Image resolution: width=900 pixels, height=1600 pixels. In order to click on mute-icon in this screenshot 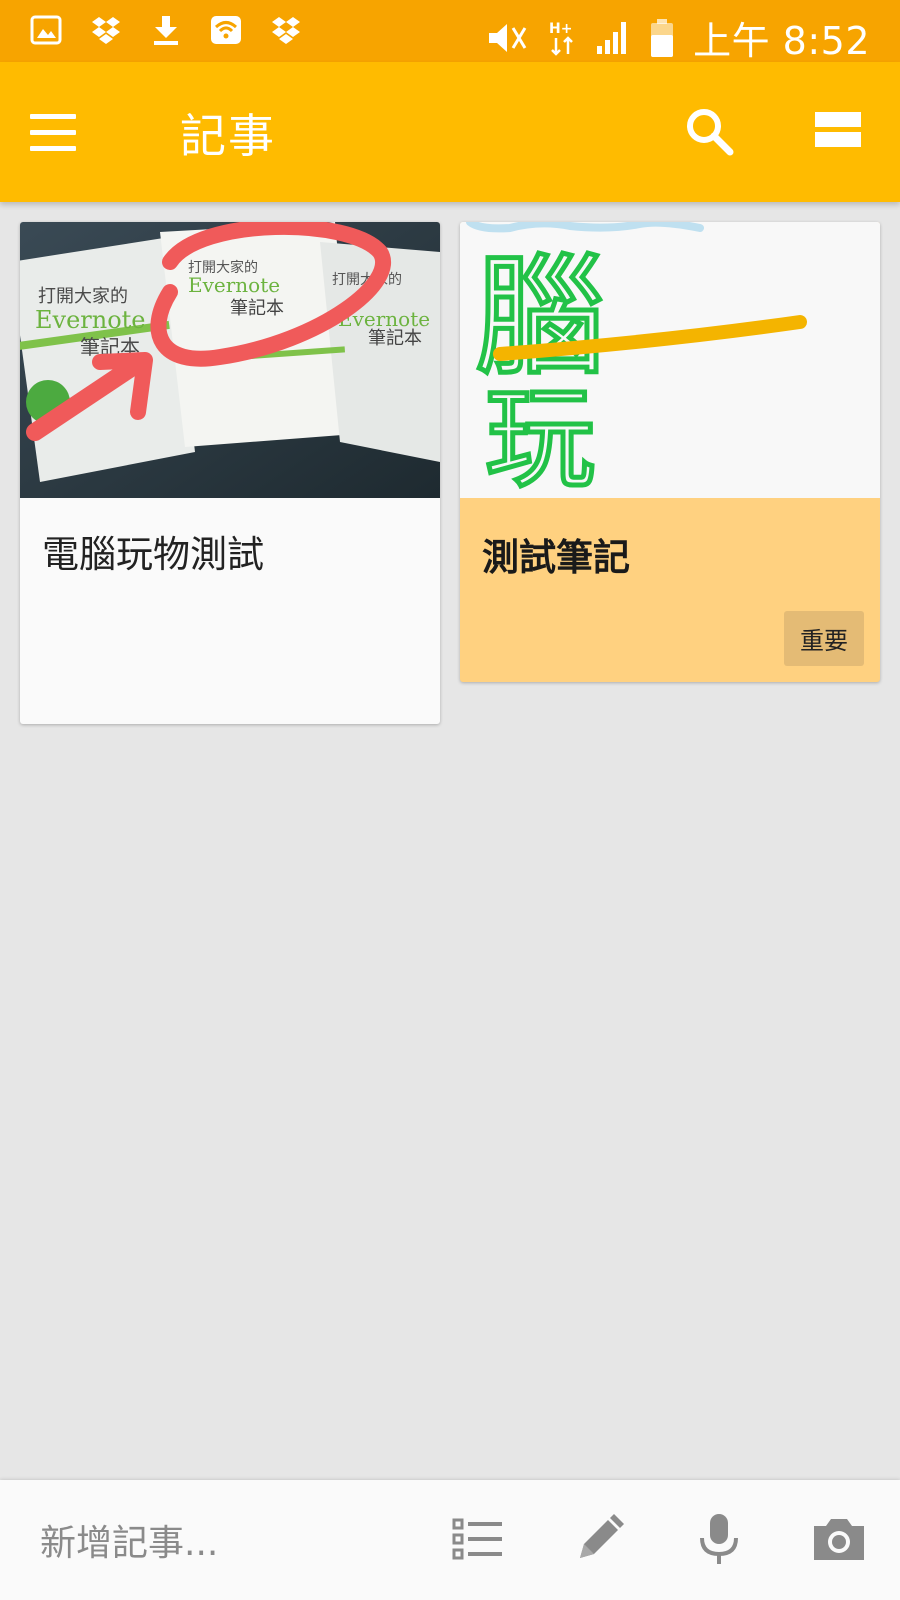, I will do `click(508, 37)`.